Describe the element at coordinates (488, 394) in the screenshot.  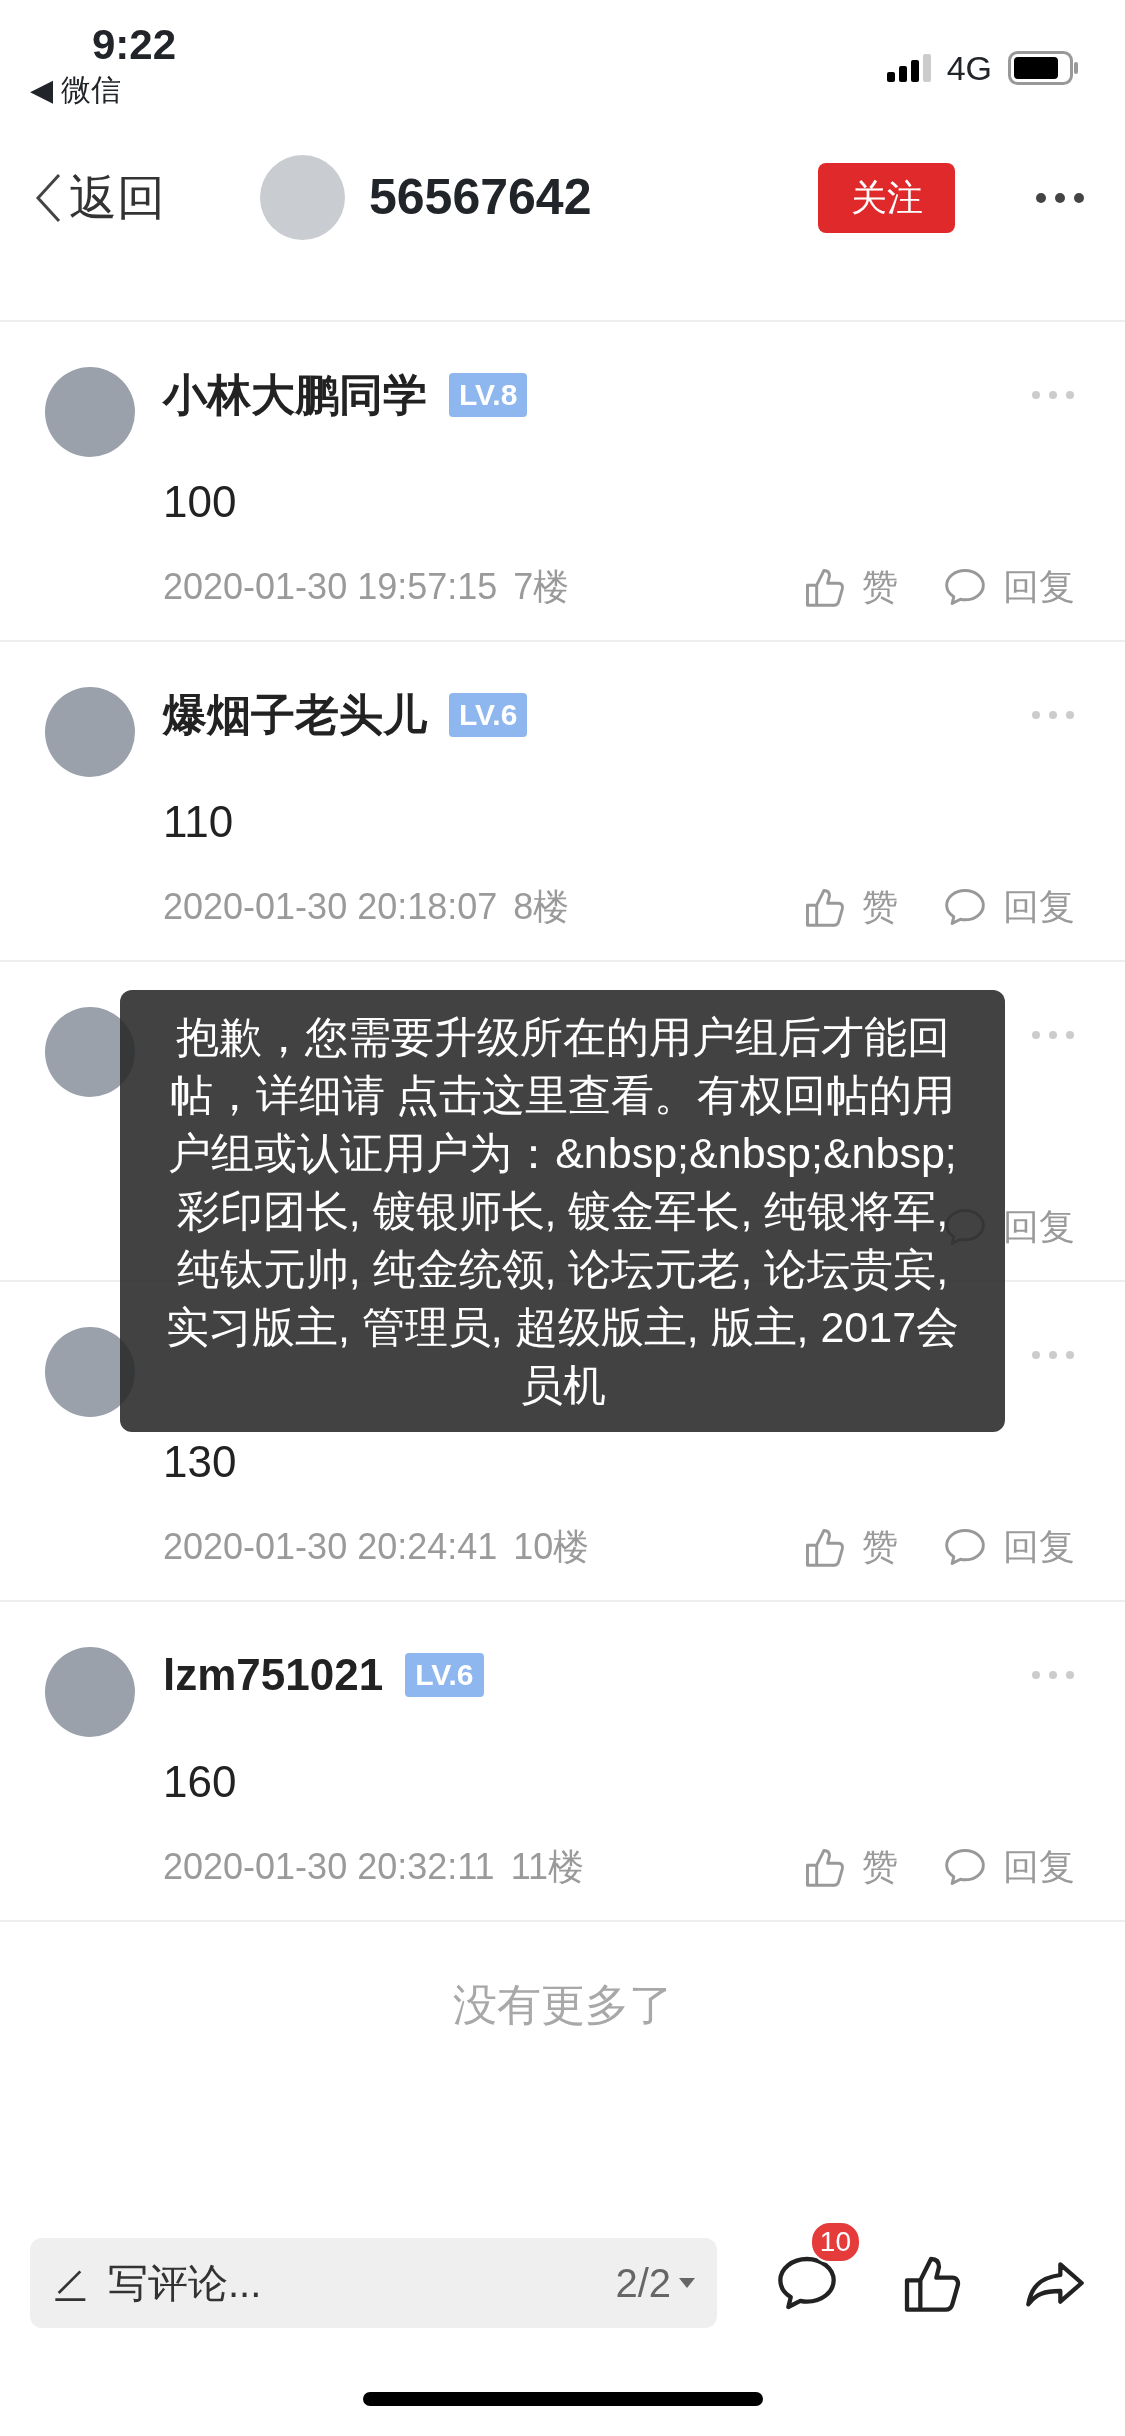
I see `level-badge: LV.8` at that location.